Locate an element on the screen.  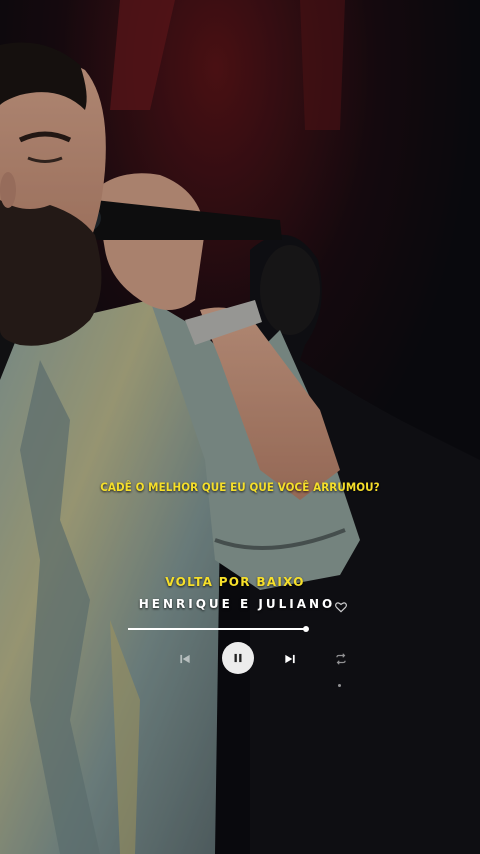
artist-name: HENRIQUE E JULIANO is located at coordinates (237, 604).